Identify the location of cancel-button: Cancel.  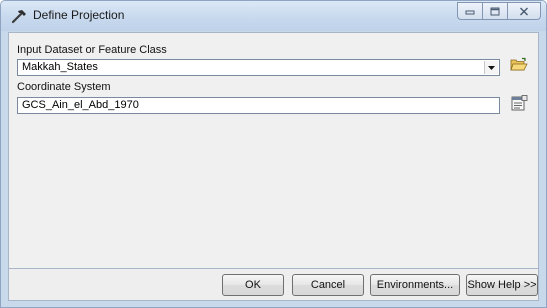
(328, 285).